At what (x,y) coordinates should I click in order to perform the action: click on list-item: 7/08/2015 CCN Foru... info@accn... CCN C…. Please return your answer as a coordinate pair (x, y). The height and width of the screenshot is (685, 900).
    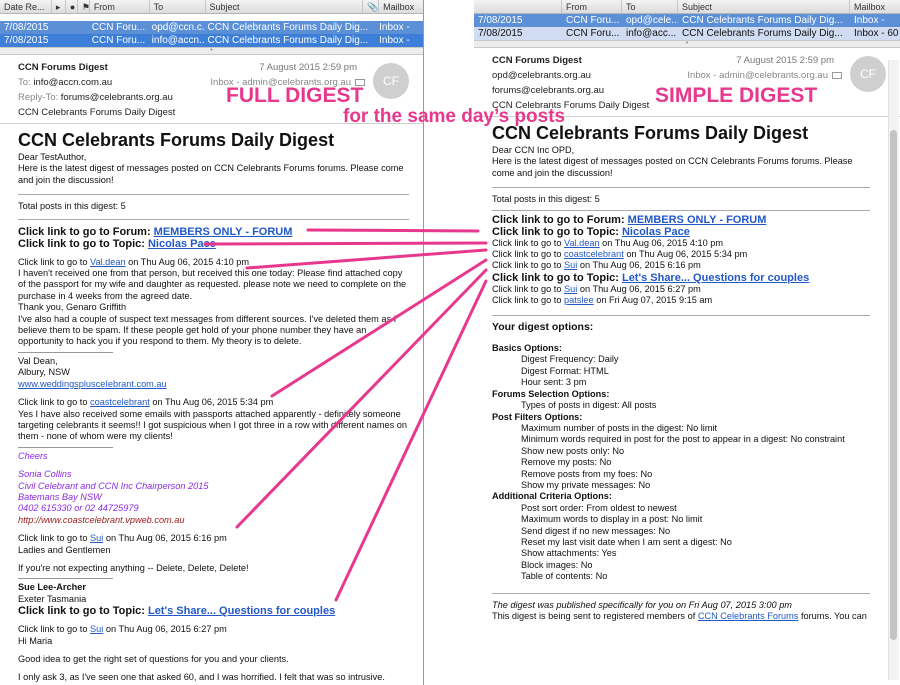
    Looking at the image, I should click on (211, 40).